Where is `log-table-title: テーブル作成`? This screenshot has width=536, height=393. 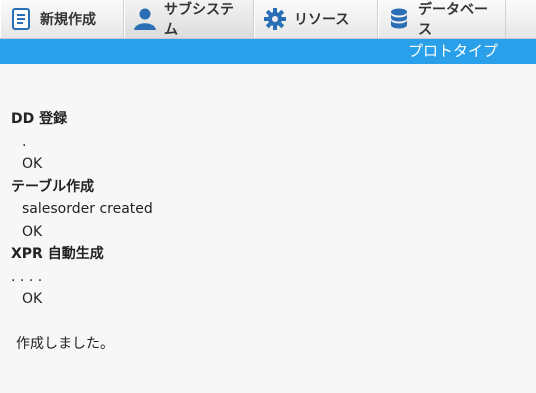 log-table-title: テーブル作成 is located at coordinates (53, 186).